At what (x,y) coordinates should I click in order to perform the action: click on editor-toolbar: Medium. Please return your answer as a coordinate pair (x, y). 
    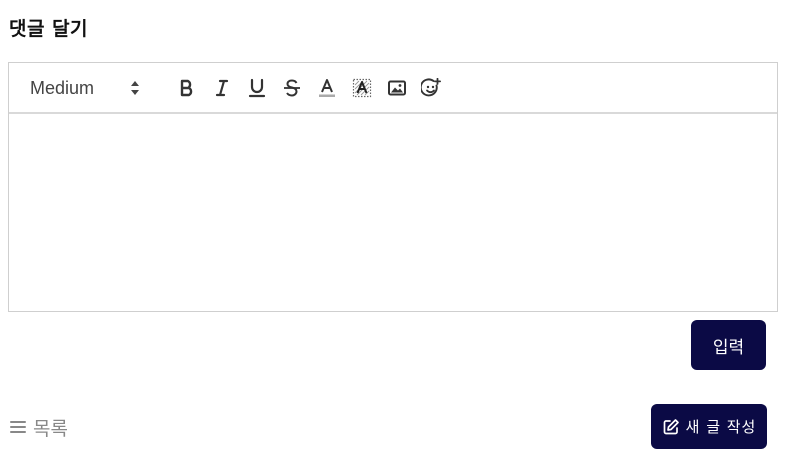
    Looking at the image, I should click on (393, 88).